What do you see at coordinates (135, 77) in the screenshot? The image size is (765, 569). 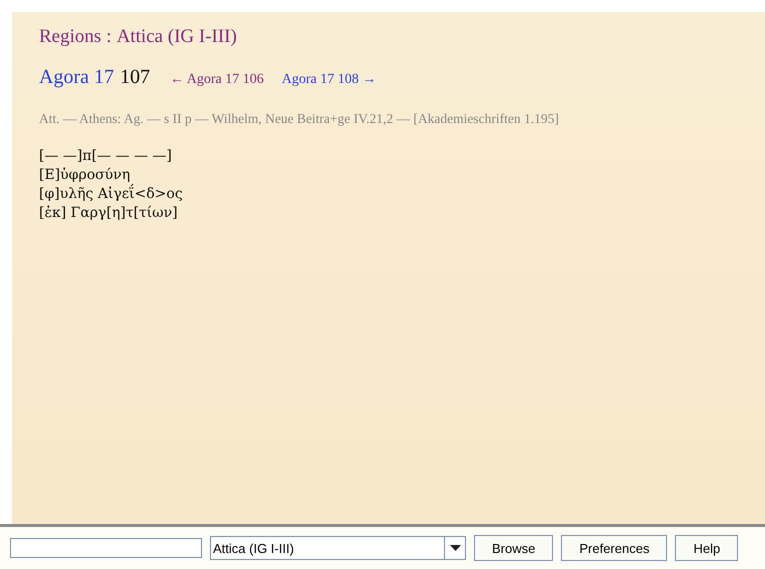 I see `inscription-number: 107` at bounding box center [135, 77].